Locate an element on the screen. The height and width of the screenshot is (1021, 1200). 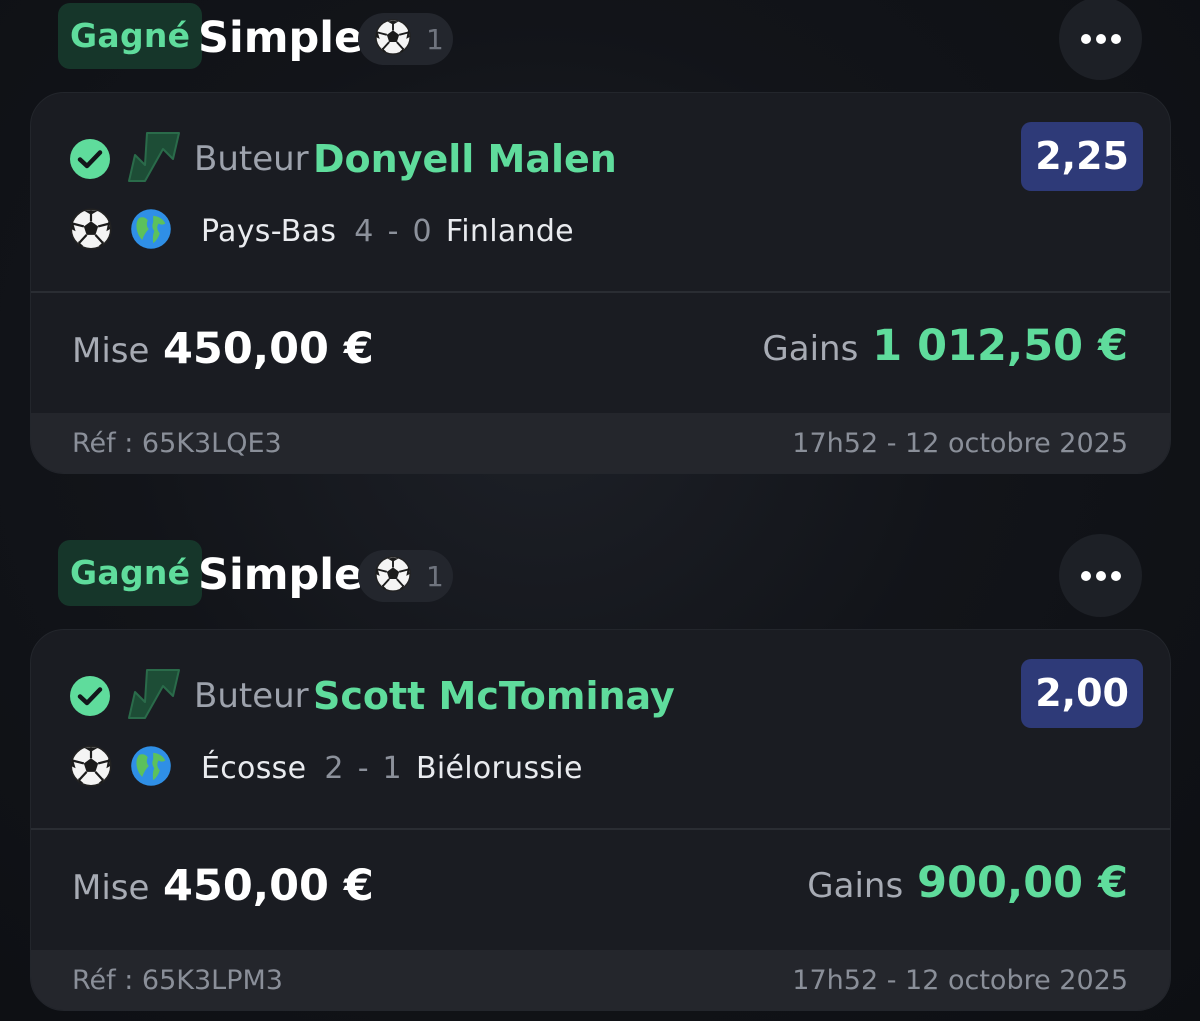
match-row: Écosse 2 - 1 Biélorussie is located at coordinates (326, 768).